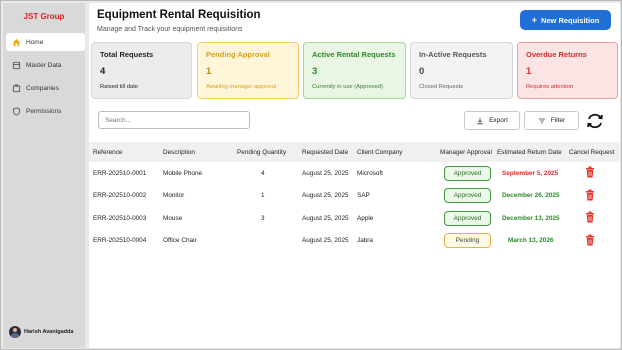  I want to click on cell-description: Monitor, so click(174, 196).